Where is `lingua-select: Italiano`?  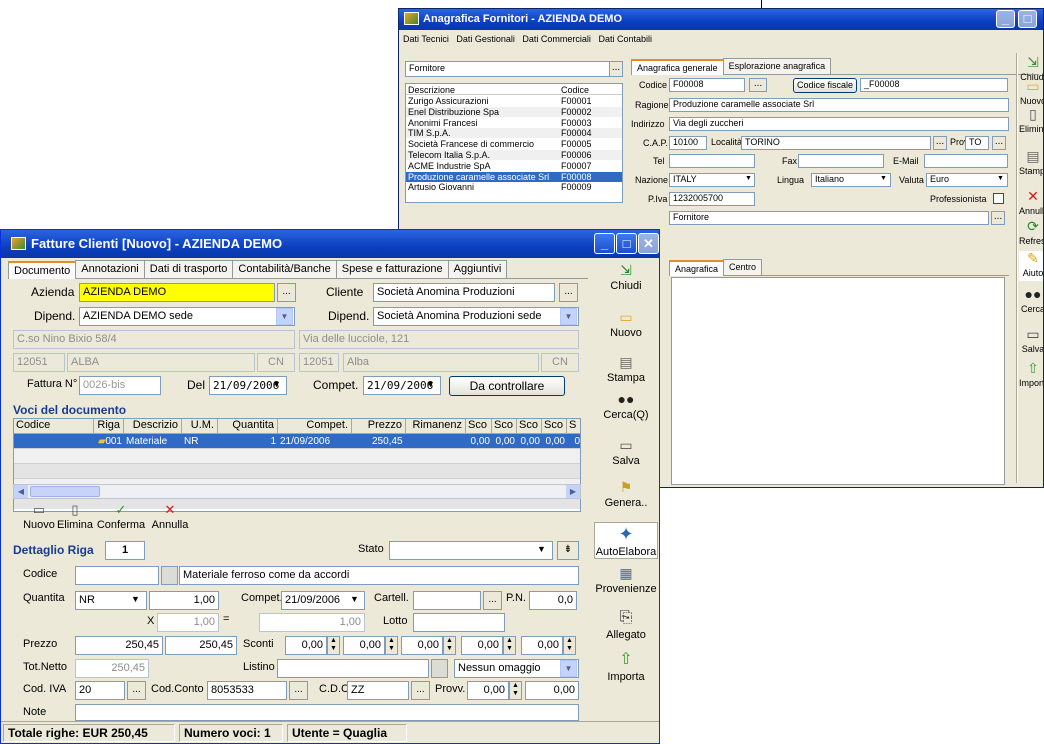 lingua-select: Italiano is located at coordinates (851, 180).